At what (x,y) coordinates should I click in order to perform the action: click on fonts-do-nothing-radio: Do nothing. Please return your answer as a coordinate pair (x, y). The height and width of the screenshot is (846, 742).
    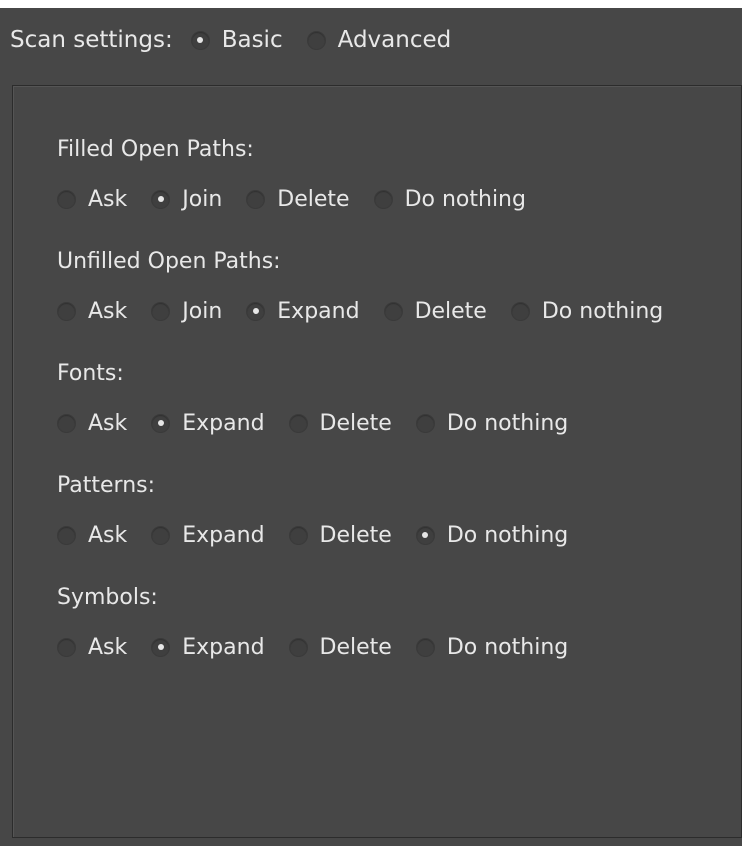
    Looking at the image, I should click on (492, 423).